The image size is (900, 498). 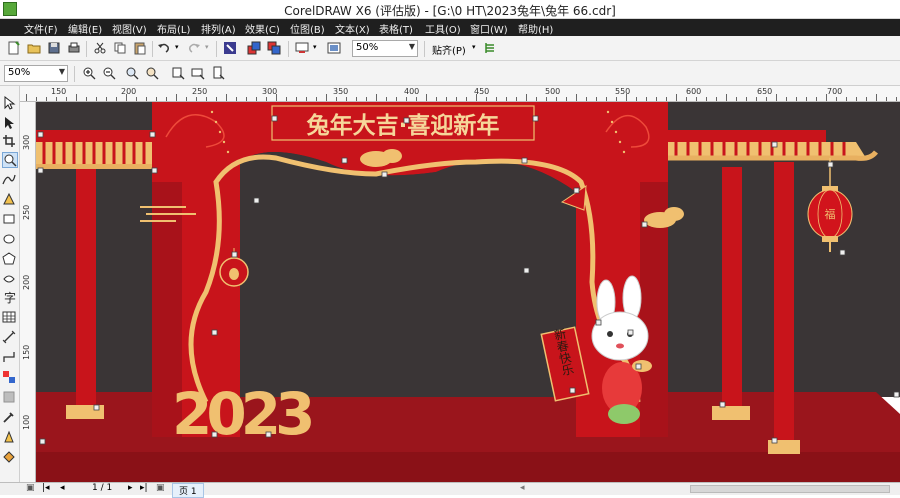 I want to click on table-tool-icon, so click(x=10, y=318).